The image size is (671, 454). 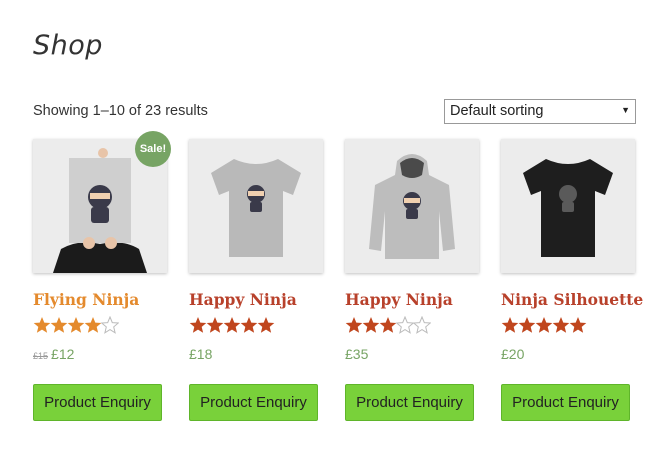 What do you see at coordinates (68, 45) in the screenshot?
I see `page-title: Shop` at bounding box center [68, 45].